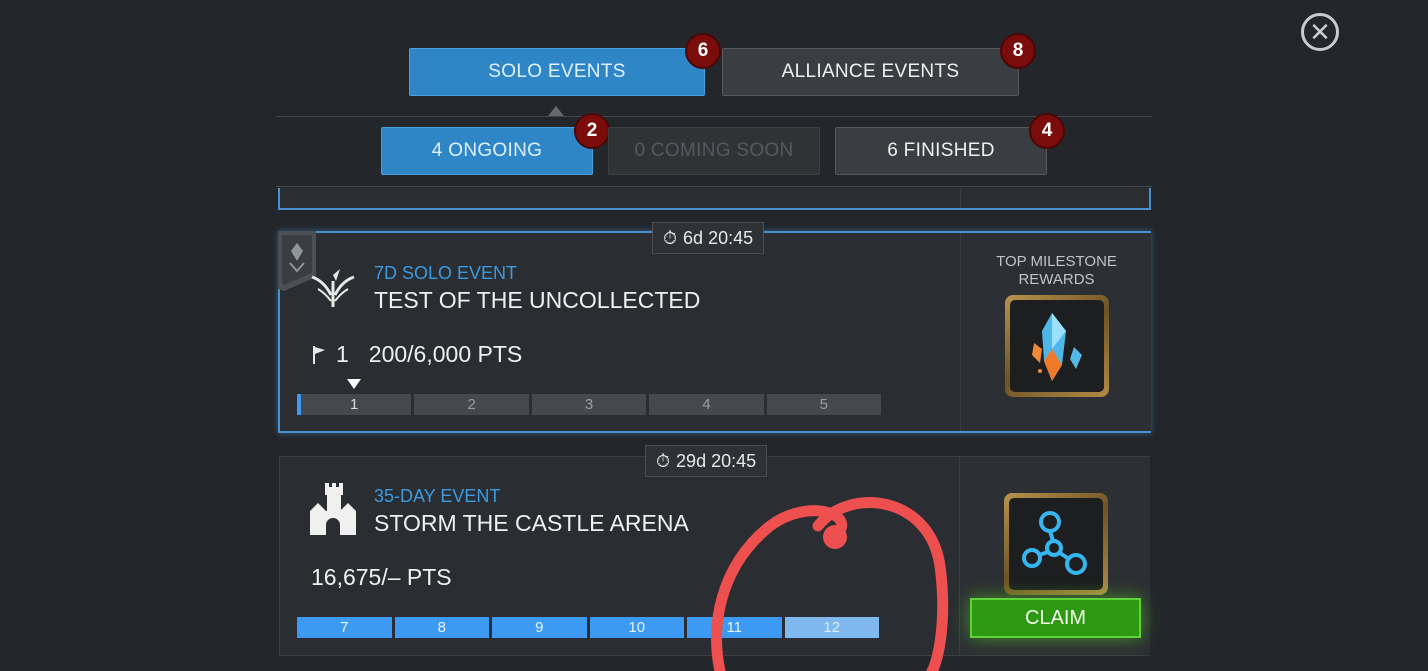 Image resolution: width=1428 pixels, height=671 pixels. I want to click on castle-icon, so click(333, 509).